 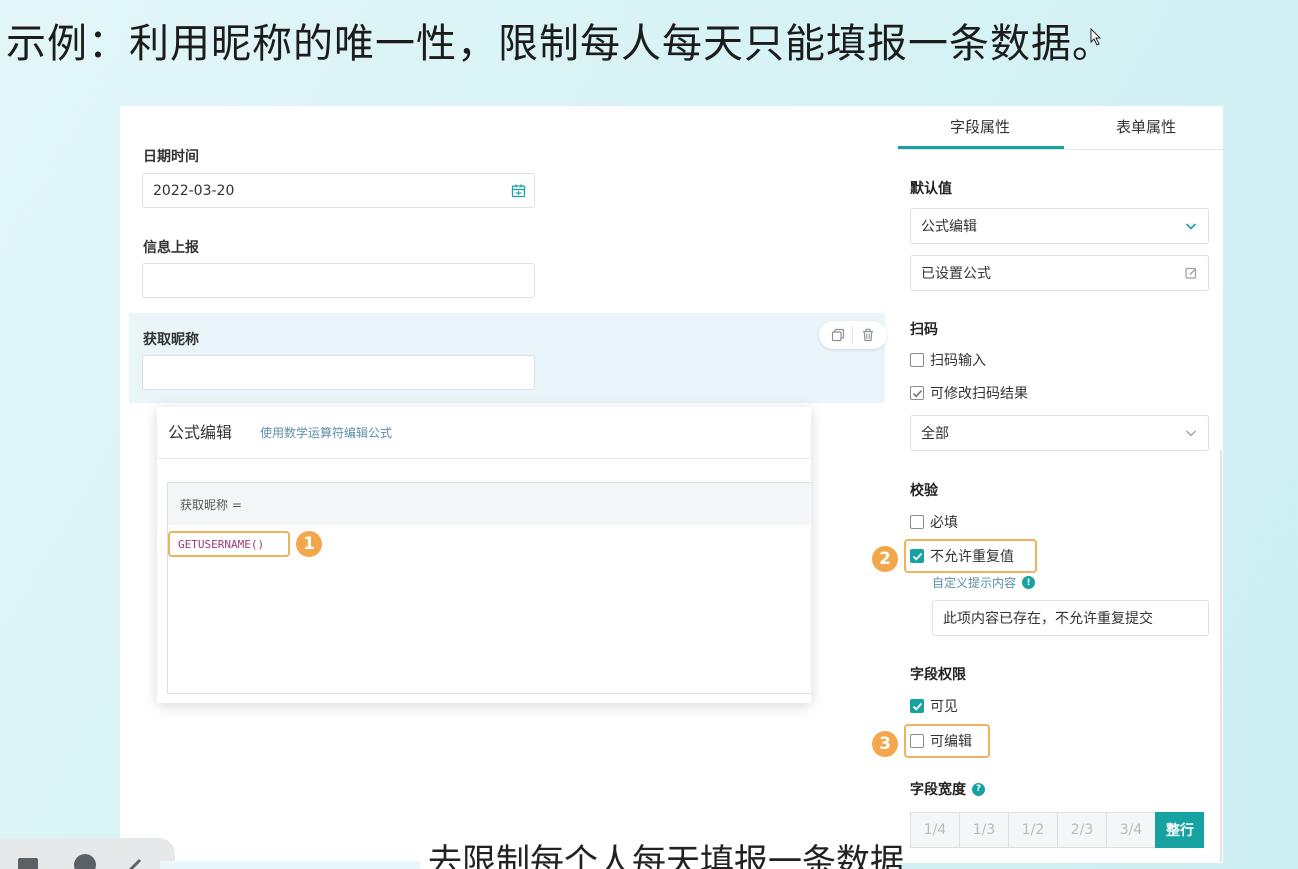 I want to click on pen-icon, so click(x=135, y=862).